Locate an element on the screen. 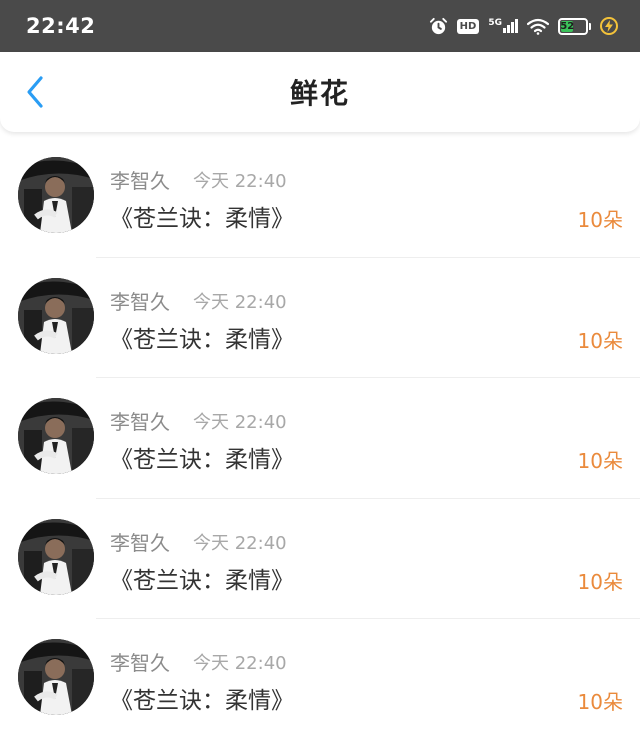 This screenshot has height=755, width=640. chevron-left-icon is located at coordinates (35, 92).